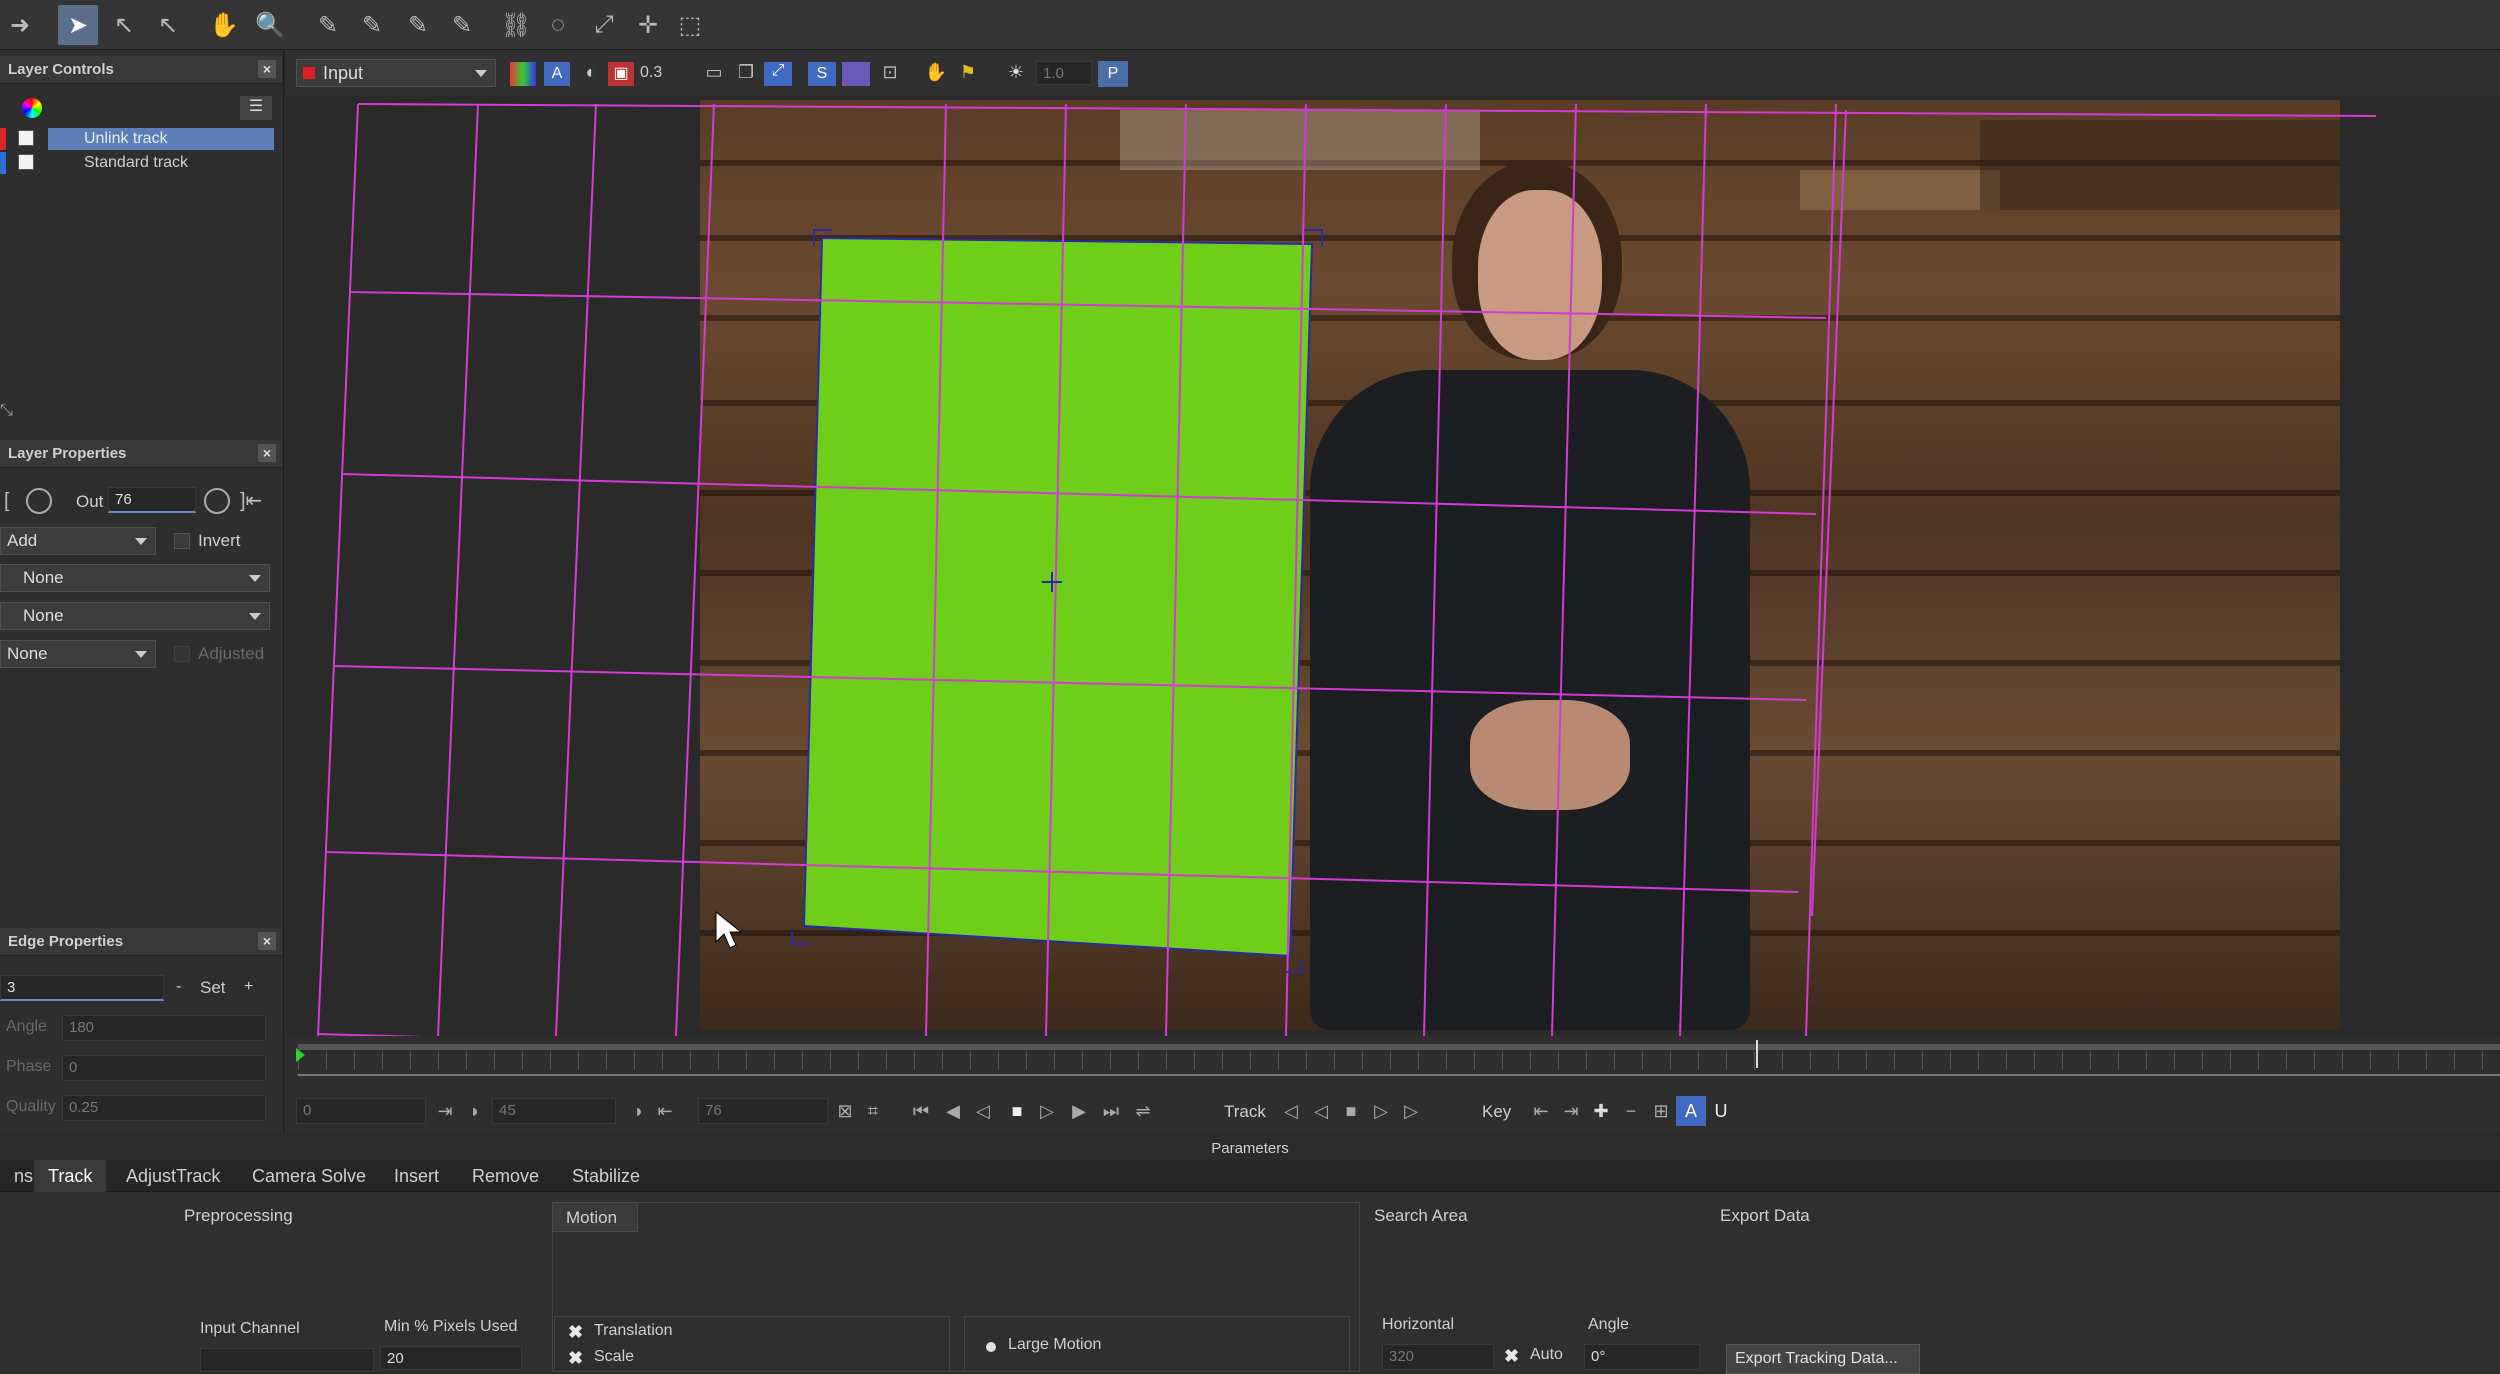 This screenshot has width=2500, height=1374. I want to click on phase-field: 0, so click(164, 1068).